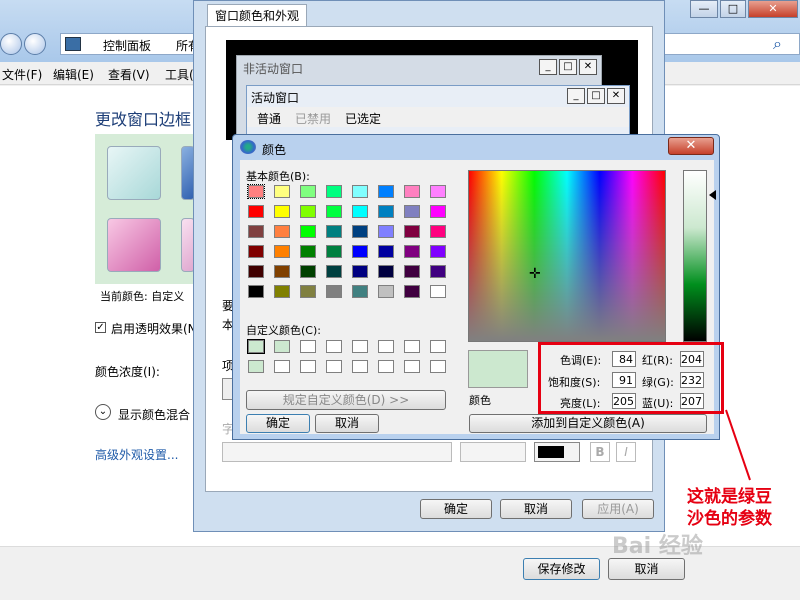 This screenshot has width=800, height=600. I want to click on maximize-button: □, so click(733, 9).